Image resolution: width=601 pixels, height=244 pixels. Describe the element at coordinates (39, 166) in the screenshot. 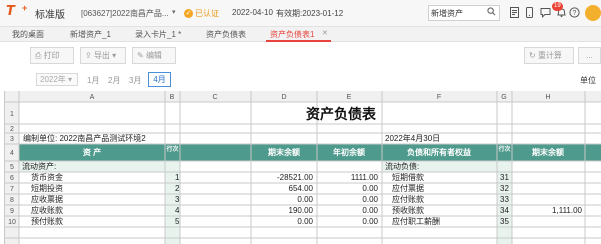

I see `current-assets-label: 流动资产:` at that location.